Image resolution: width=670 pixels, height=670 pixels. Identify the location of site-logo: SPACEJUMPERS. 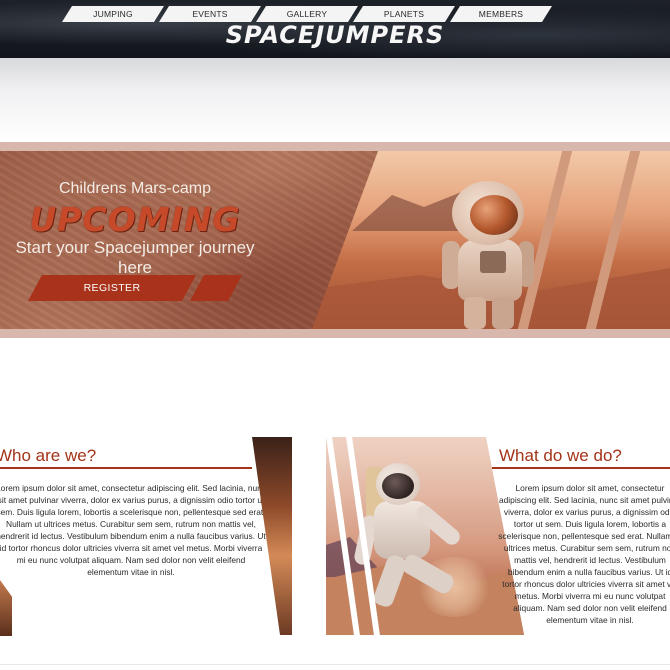
(335, 35).